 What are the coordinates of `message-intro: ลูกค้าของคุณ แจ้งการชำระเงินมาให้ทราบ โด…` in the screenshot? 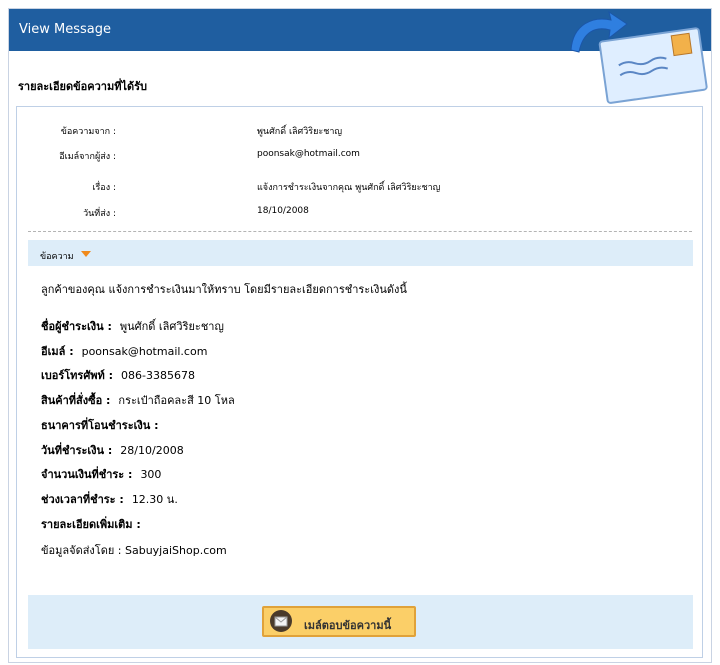 It's located at (224, 289).